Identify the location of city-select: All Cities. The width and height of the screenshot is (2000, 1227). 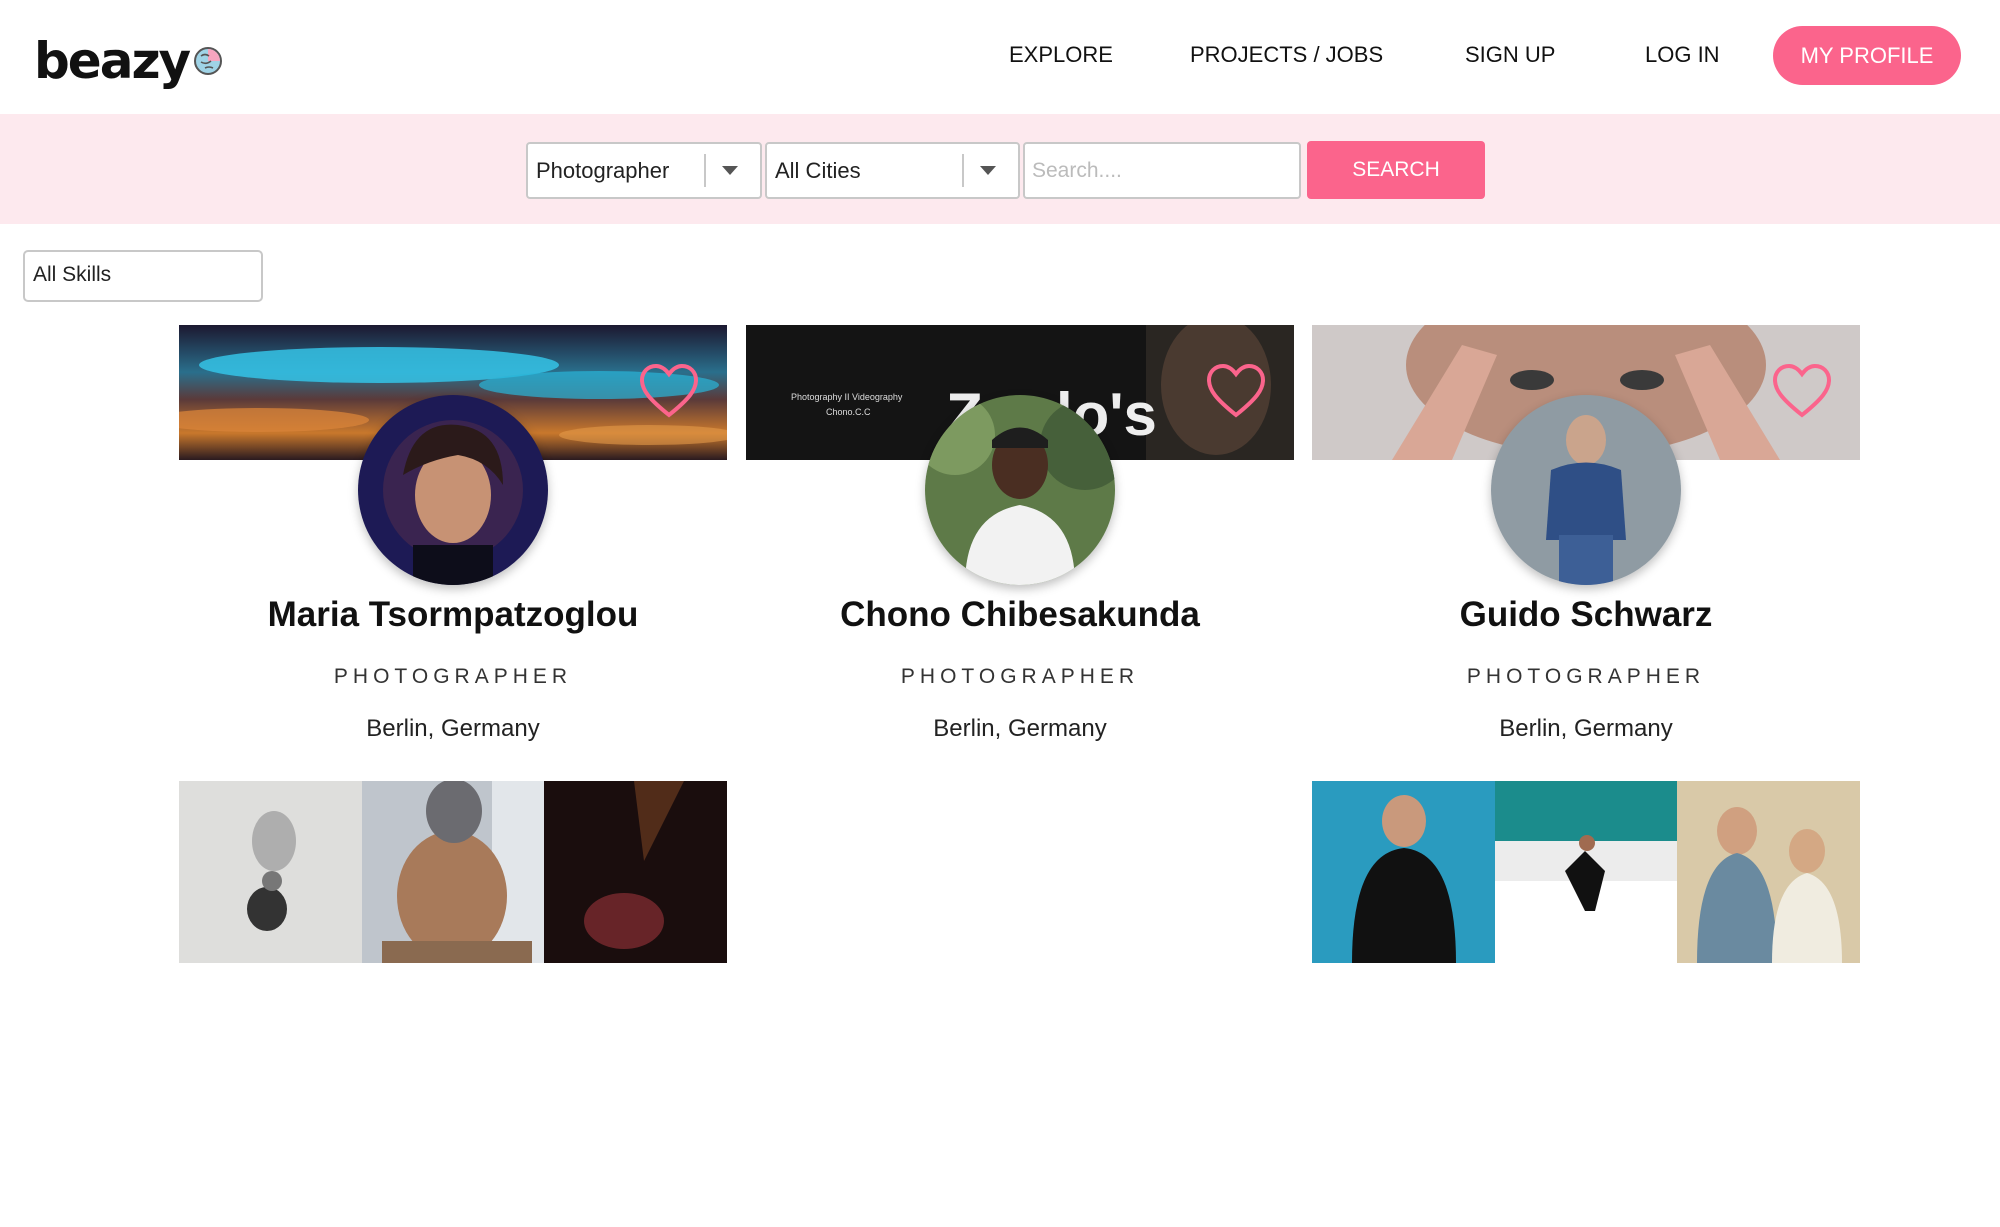
(892, 170).